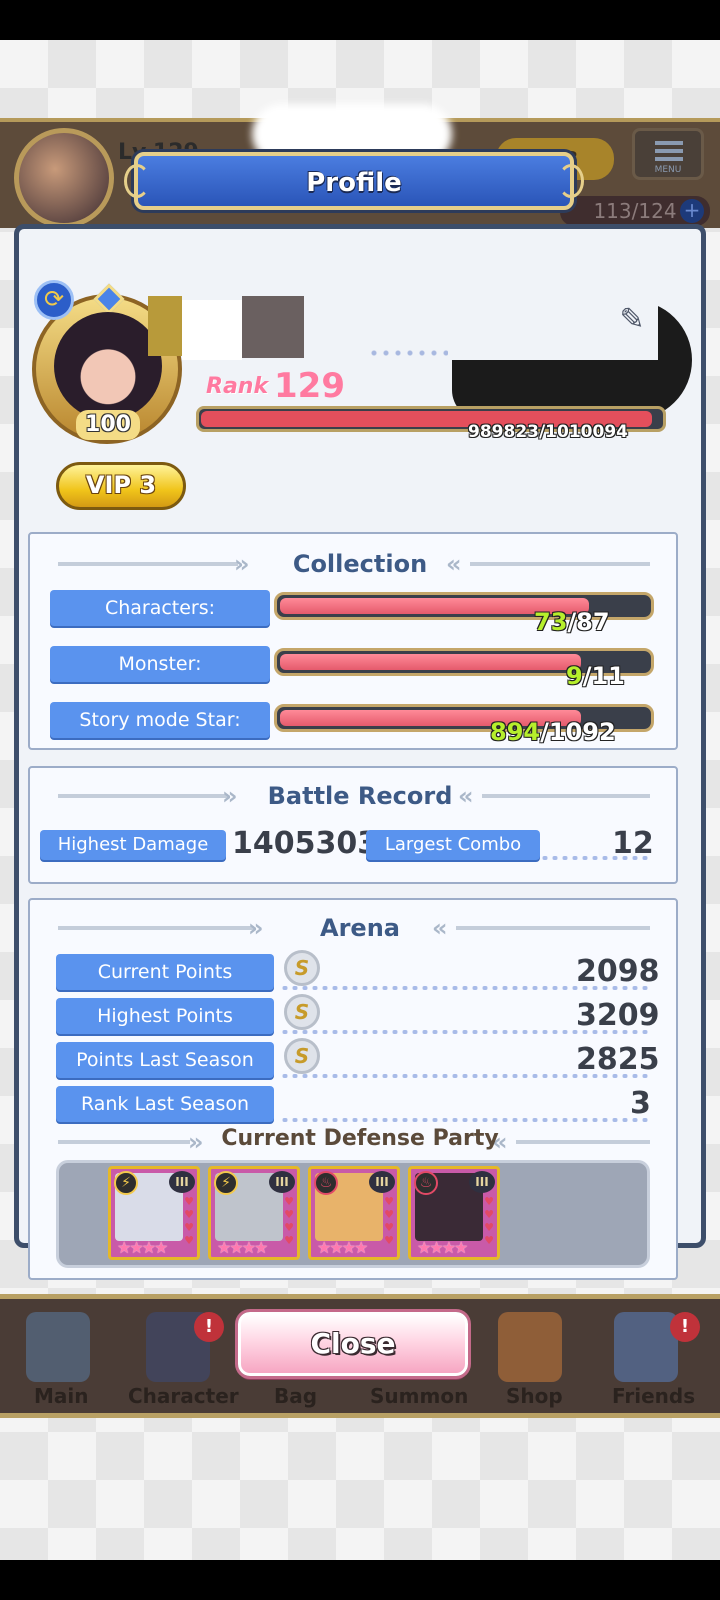 The width and height of the screenshot is (720, 1600). Describe the element at coordinates (692, 211) in the screenshot. I see `plus-icon: +` at that location.